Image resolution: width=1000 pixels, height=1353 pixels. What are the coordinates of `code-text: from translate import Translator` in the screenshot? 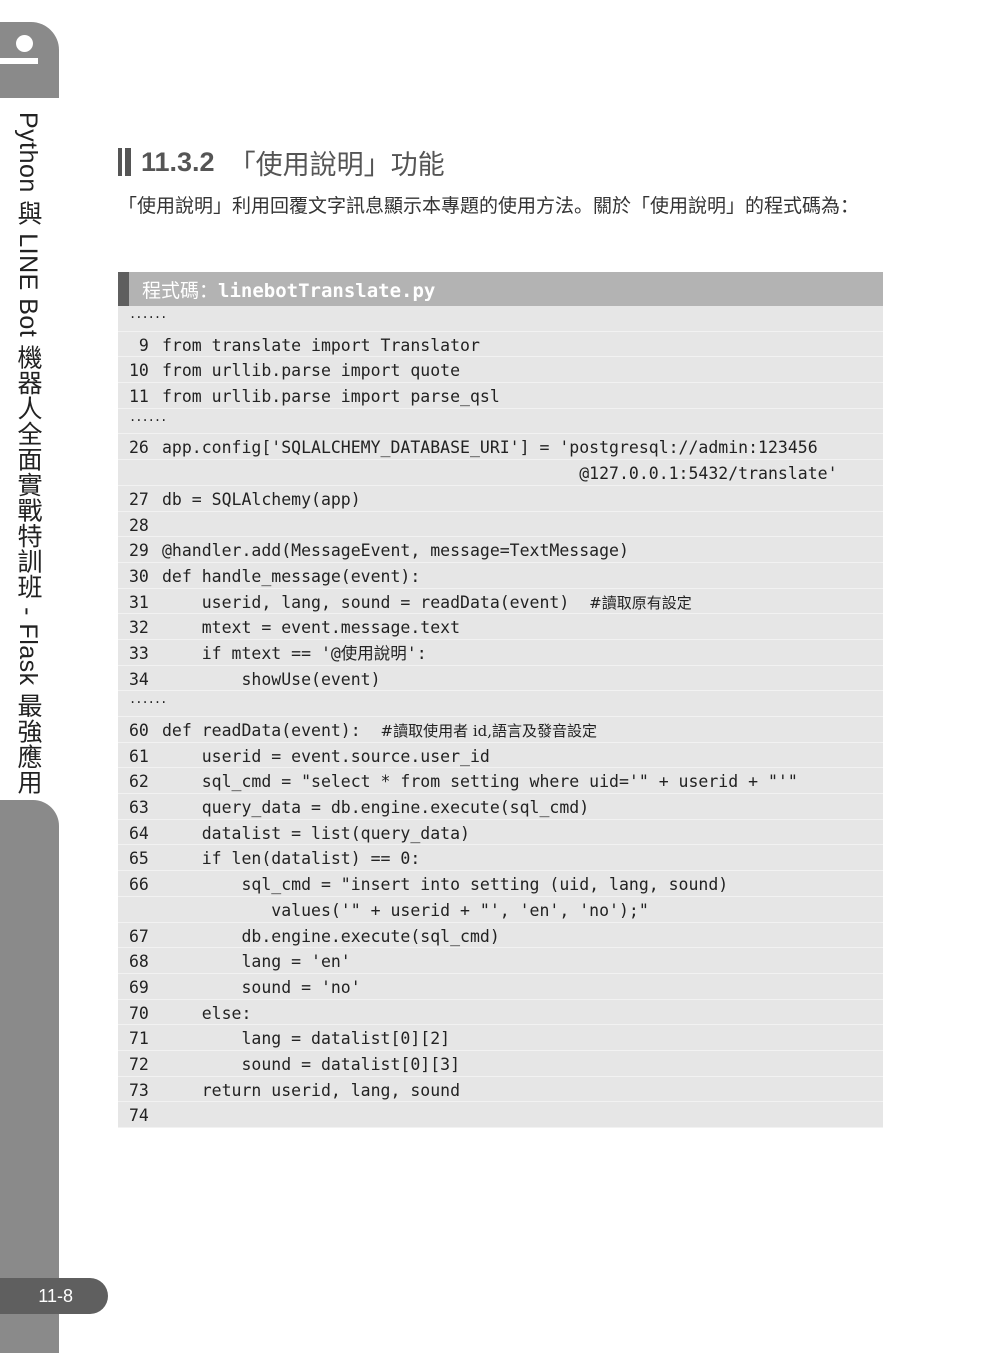 It's located at (321, 345).